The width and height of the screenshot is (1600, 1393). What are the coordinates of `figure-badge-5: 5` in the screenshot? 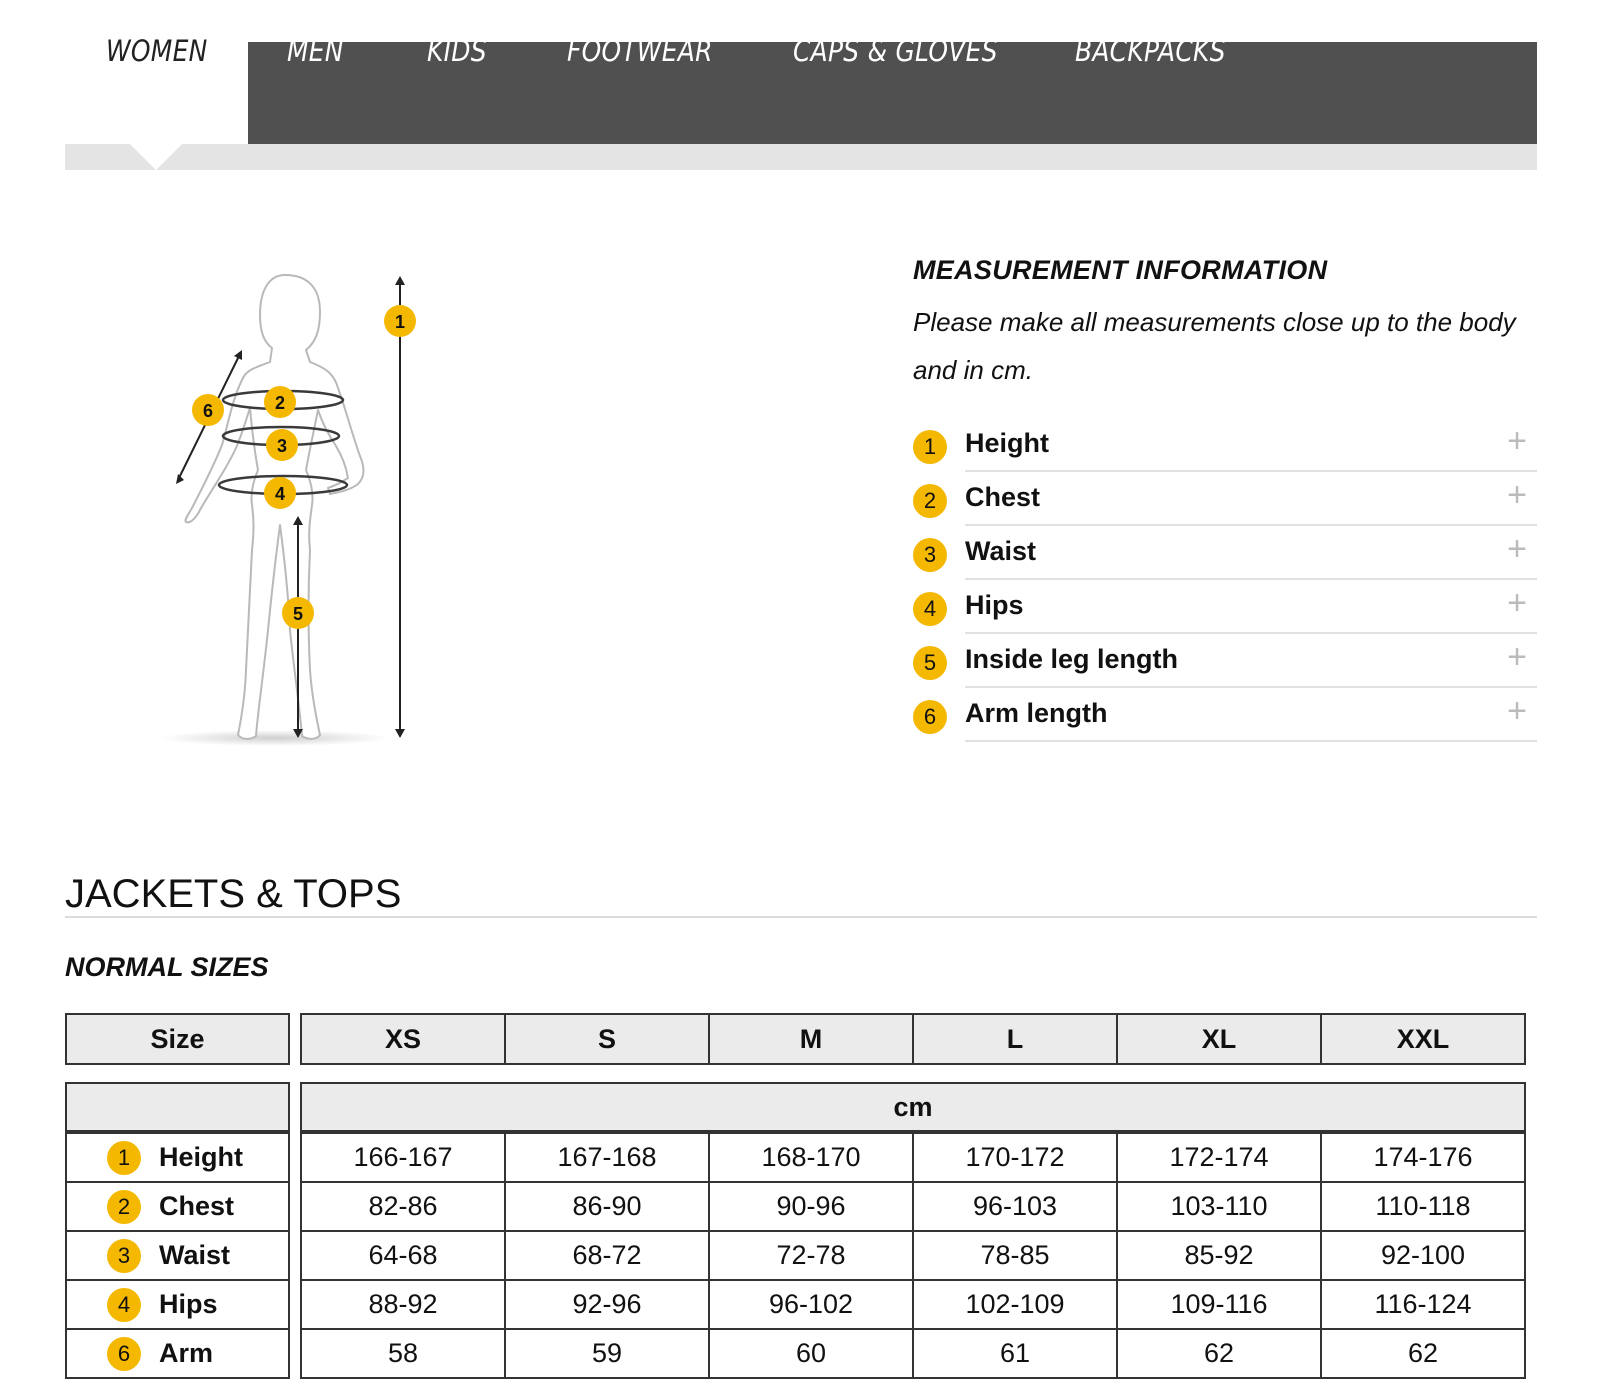 It's located at (298, 613).